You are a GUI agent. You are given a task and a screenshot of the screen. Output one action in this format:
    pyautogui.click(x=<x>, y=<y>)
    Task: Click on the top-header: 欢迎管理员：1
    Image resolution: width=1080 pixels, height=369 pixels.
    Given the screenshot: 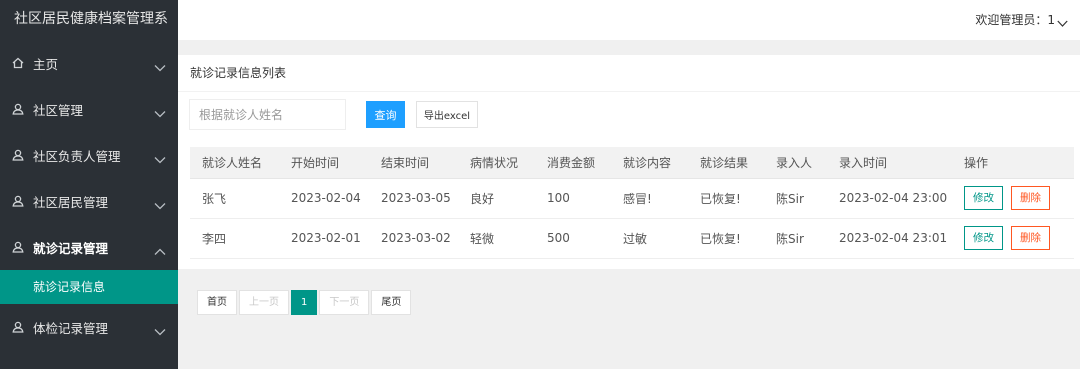 What is the action you would take?
    pyautogui.click(x=629, y=20)
    